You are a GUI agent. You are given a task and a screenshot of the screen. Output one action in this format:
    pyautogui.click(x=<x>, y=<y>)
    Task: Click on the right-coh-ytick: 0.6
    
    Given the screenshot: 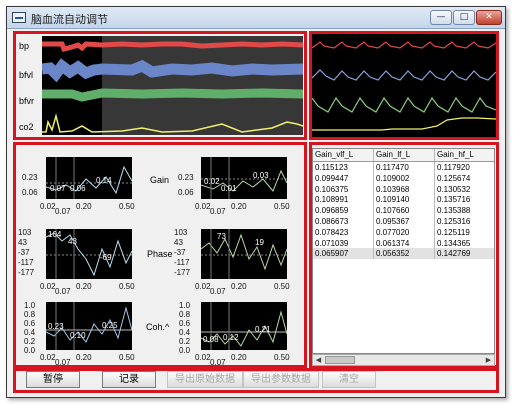 What is the action you would take?
    pyautogui.click(x=185, y=323)
    